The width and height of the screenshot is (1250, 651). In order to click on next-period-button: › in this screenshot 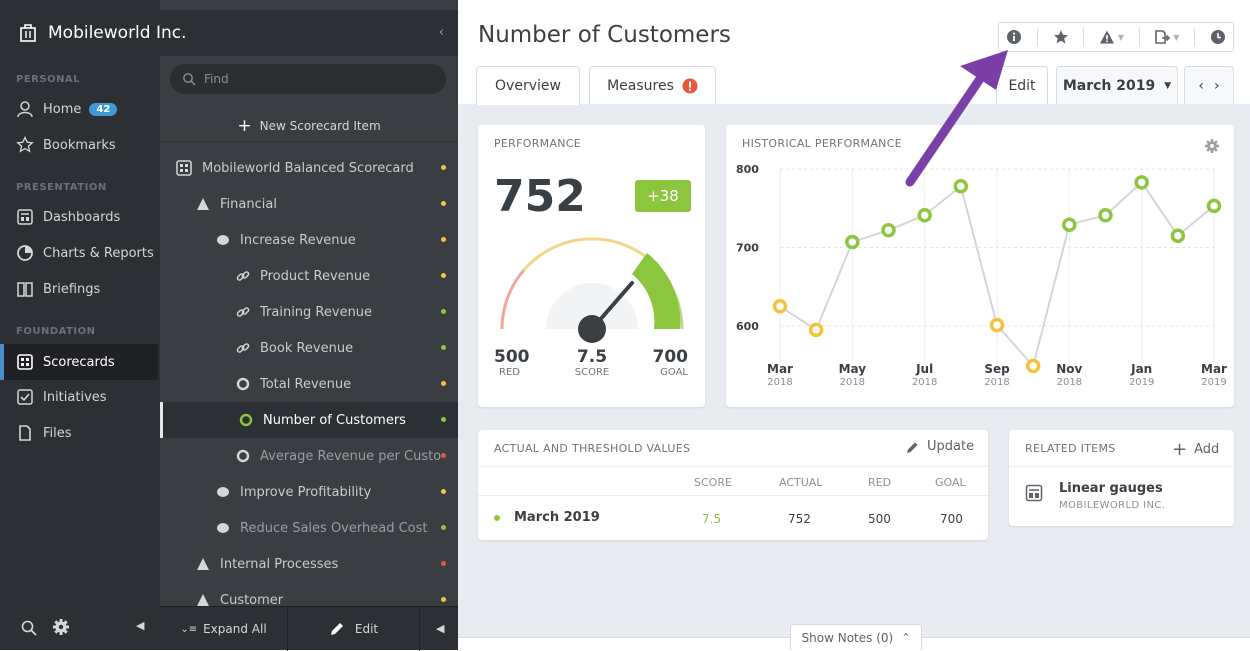, I will do `click(1217, 86)`.